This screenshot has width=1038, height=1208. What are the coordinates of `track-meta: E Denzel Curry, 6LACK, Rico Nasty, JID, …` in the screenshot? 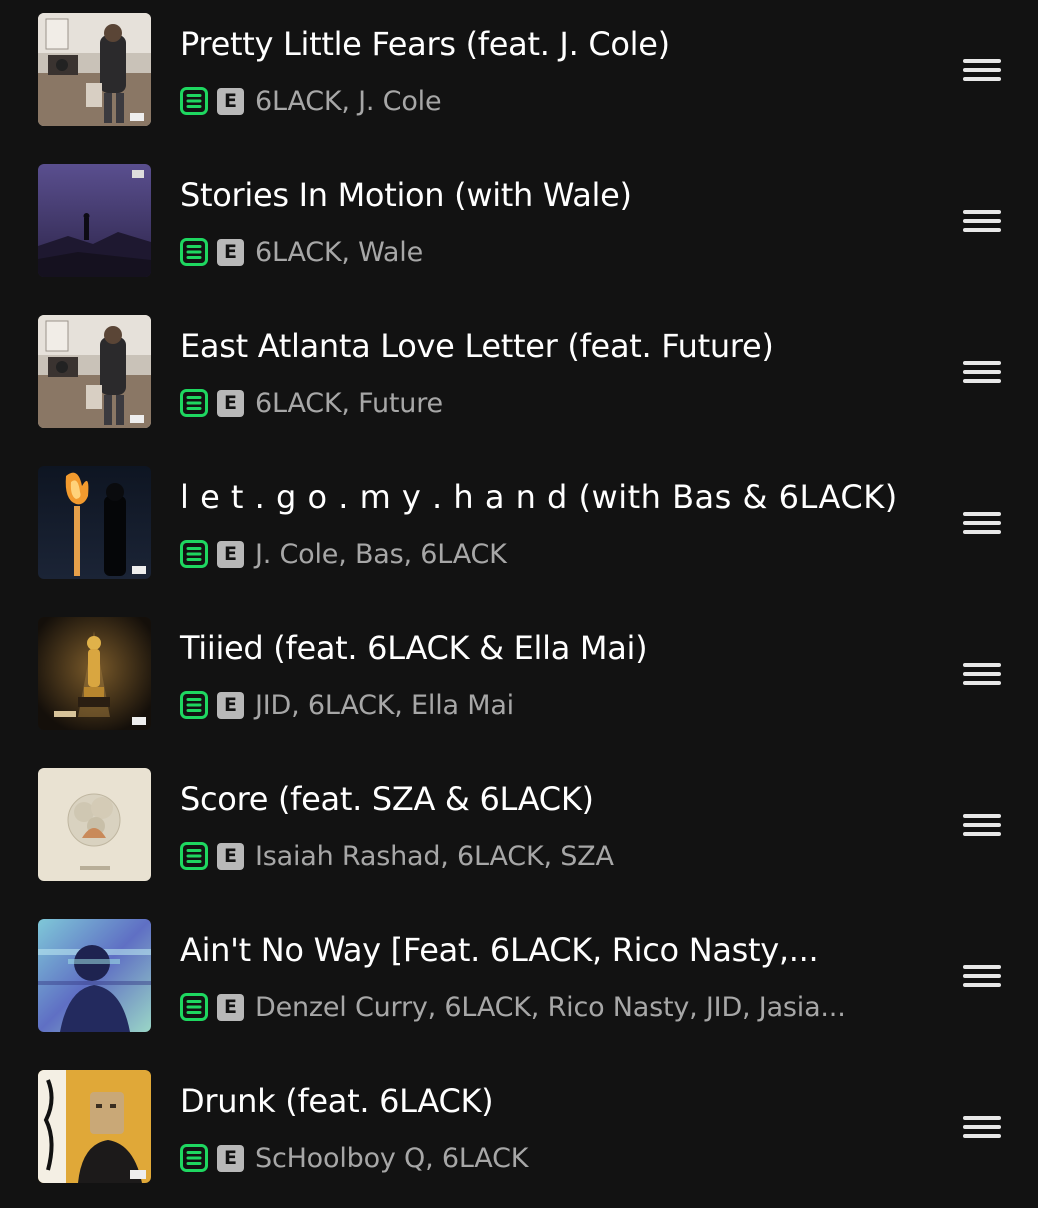 It's located at (513, 1007).